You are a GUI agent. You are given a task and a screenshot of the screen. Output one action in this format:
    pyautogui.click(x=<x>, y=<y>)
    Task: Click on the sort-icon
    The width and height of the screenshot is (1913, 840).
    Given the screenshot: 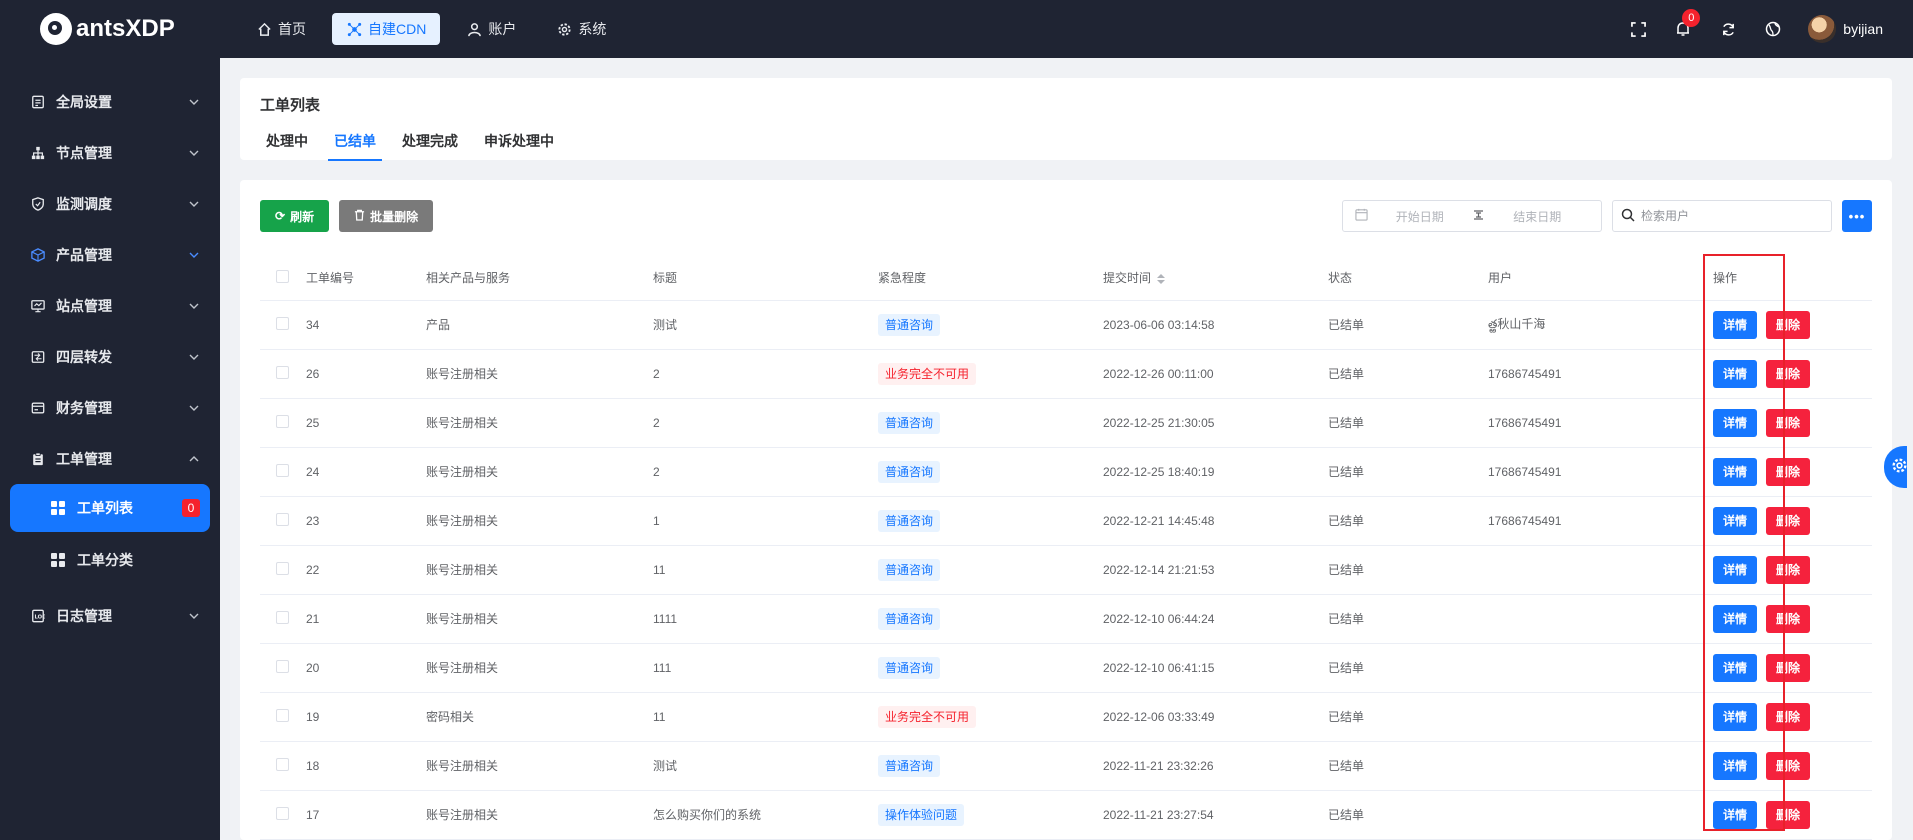 What is the action you would take?
    pyautogui.click(x=1161, y=279)
    